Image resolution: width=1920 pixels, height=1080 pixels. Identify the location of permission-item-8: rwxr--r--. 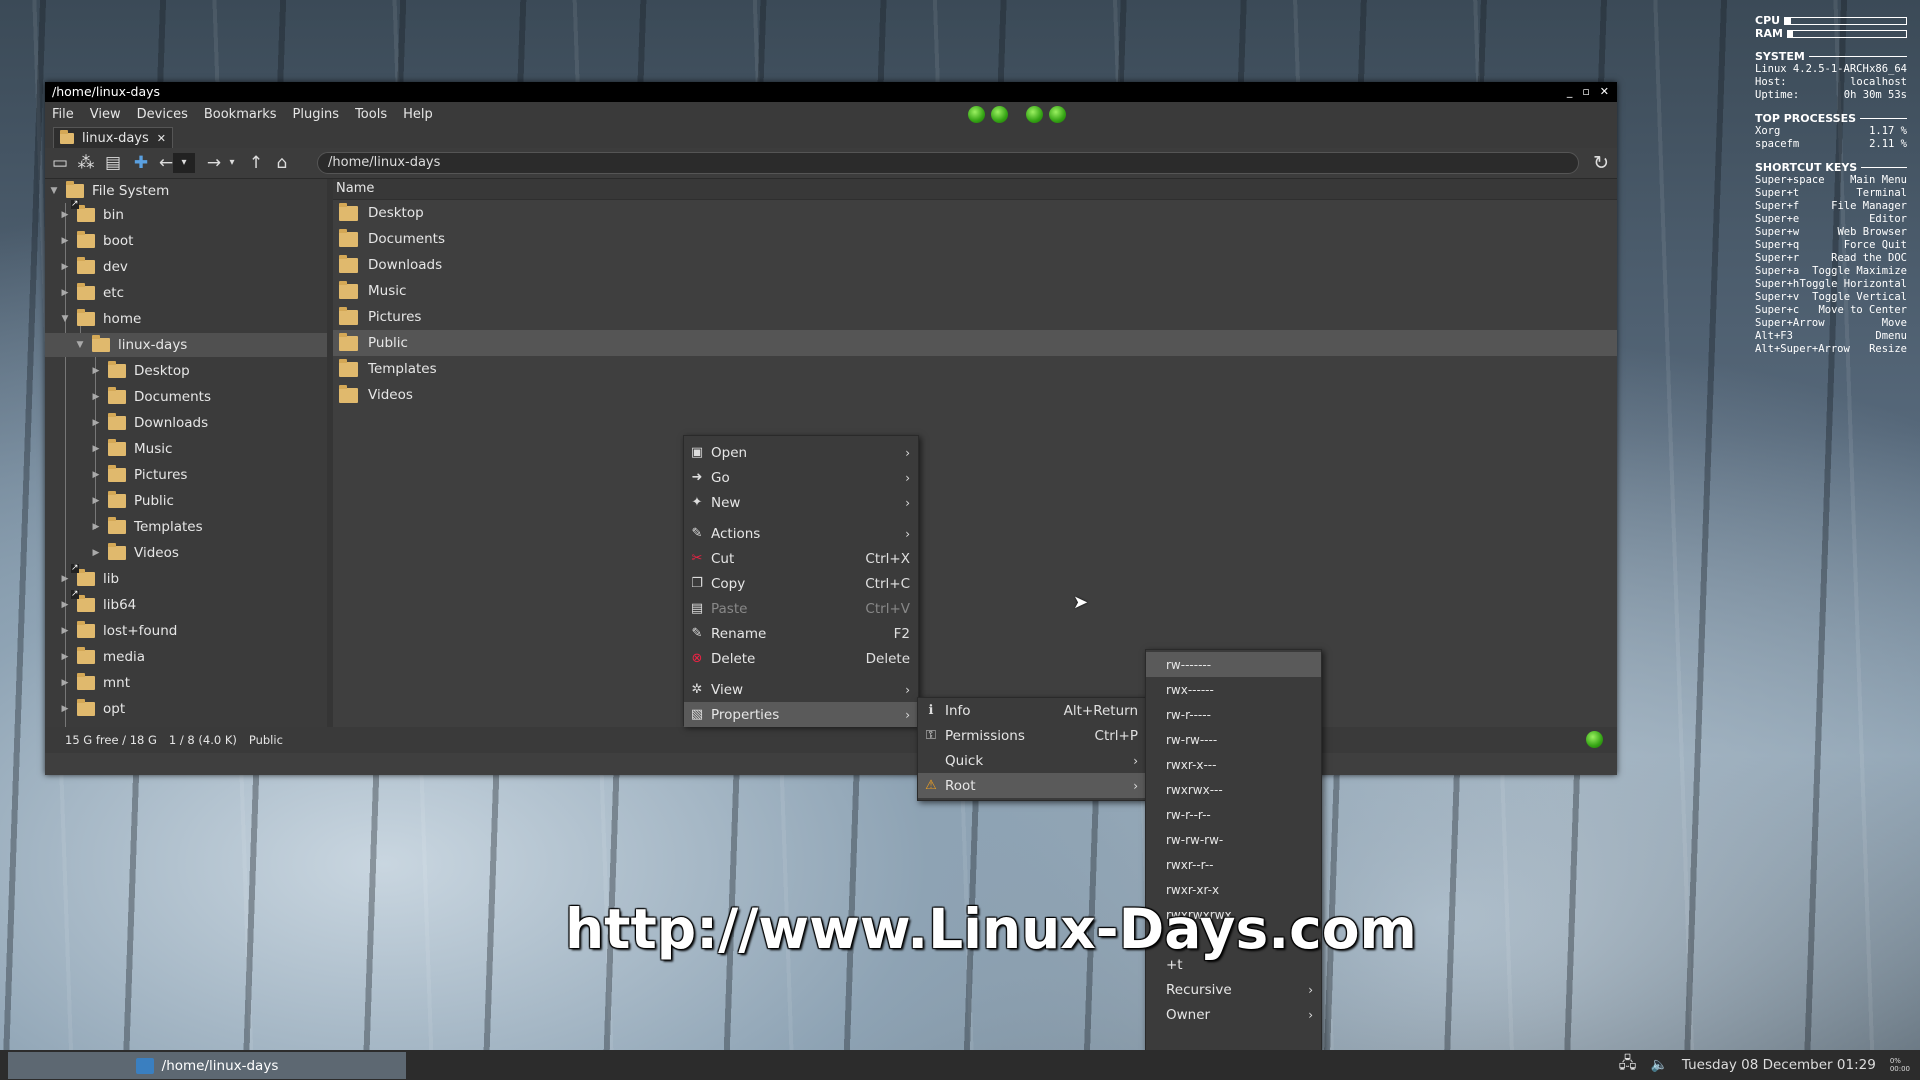
(1233, 864).